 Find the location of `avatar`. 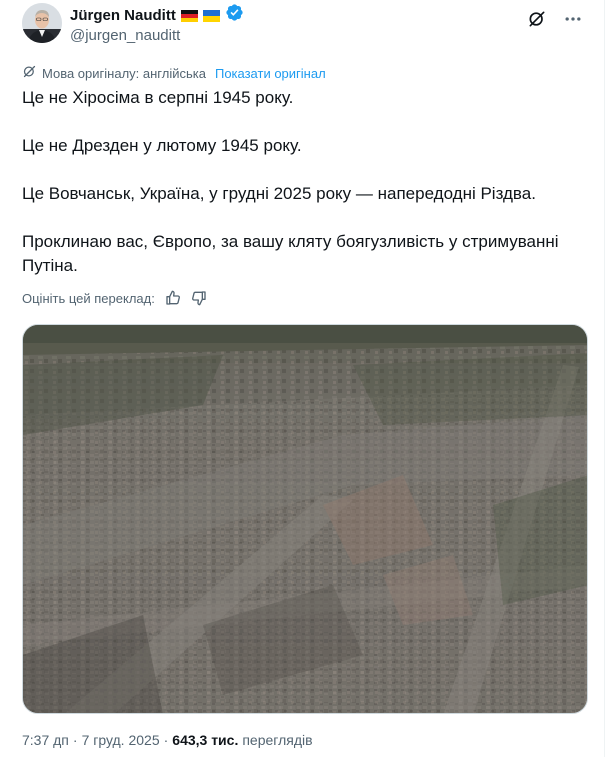

avatar is located at coordinates (42, 23).